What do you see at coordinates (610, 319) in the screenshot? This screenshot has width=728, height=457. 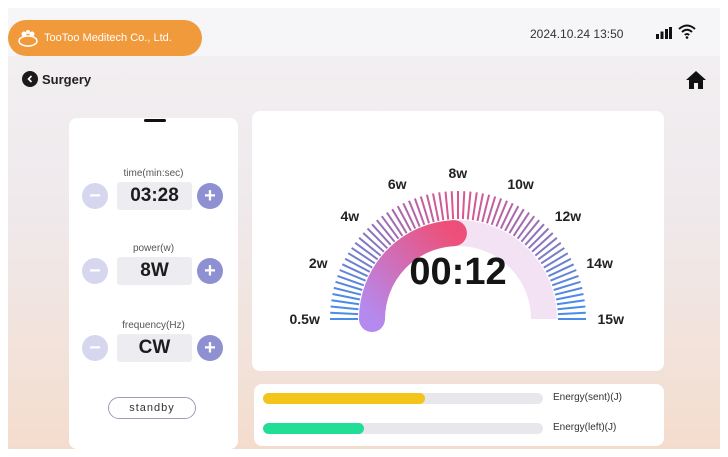 I see `gauge-label: 15w` at bounding box center [610, 319].